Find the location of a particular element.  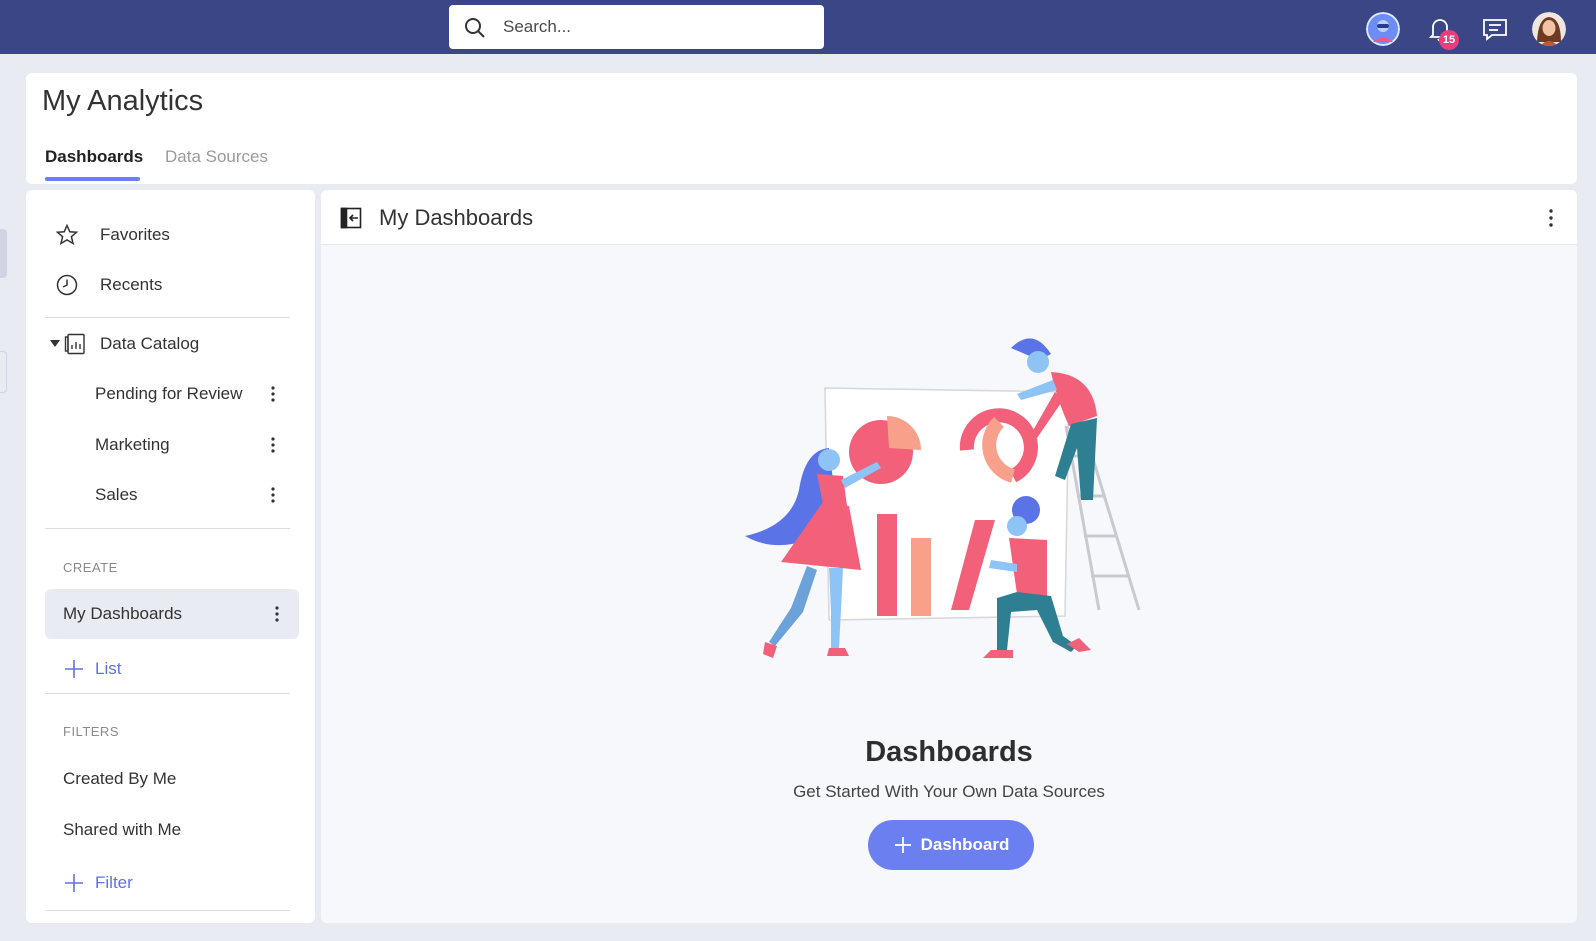

filter-created-by-me: Created By Me is located at coordinates (170, 779).